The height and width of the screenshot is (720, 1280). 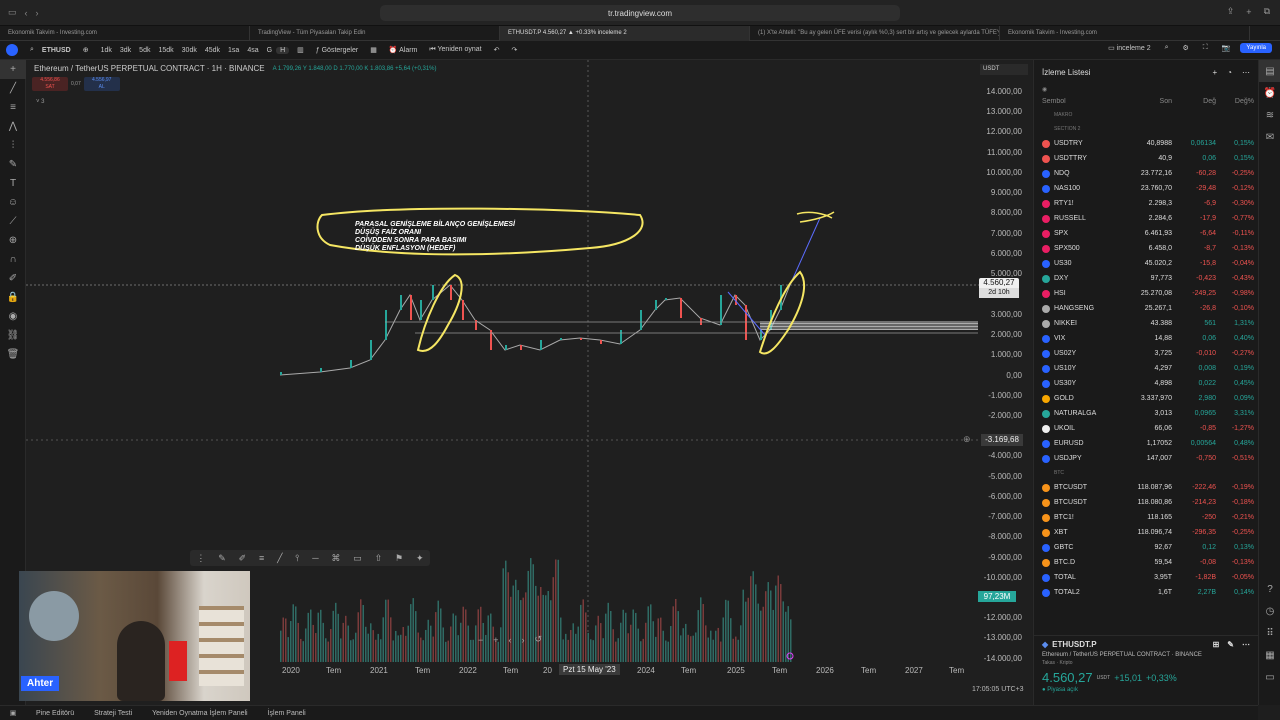 What do you see at coordinates (113, 713) in the screenshot?
I see `bottom-tab: Strateji Testi` at bounding box center [113, 713].